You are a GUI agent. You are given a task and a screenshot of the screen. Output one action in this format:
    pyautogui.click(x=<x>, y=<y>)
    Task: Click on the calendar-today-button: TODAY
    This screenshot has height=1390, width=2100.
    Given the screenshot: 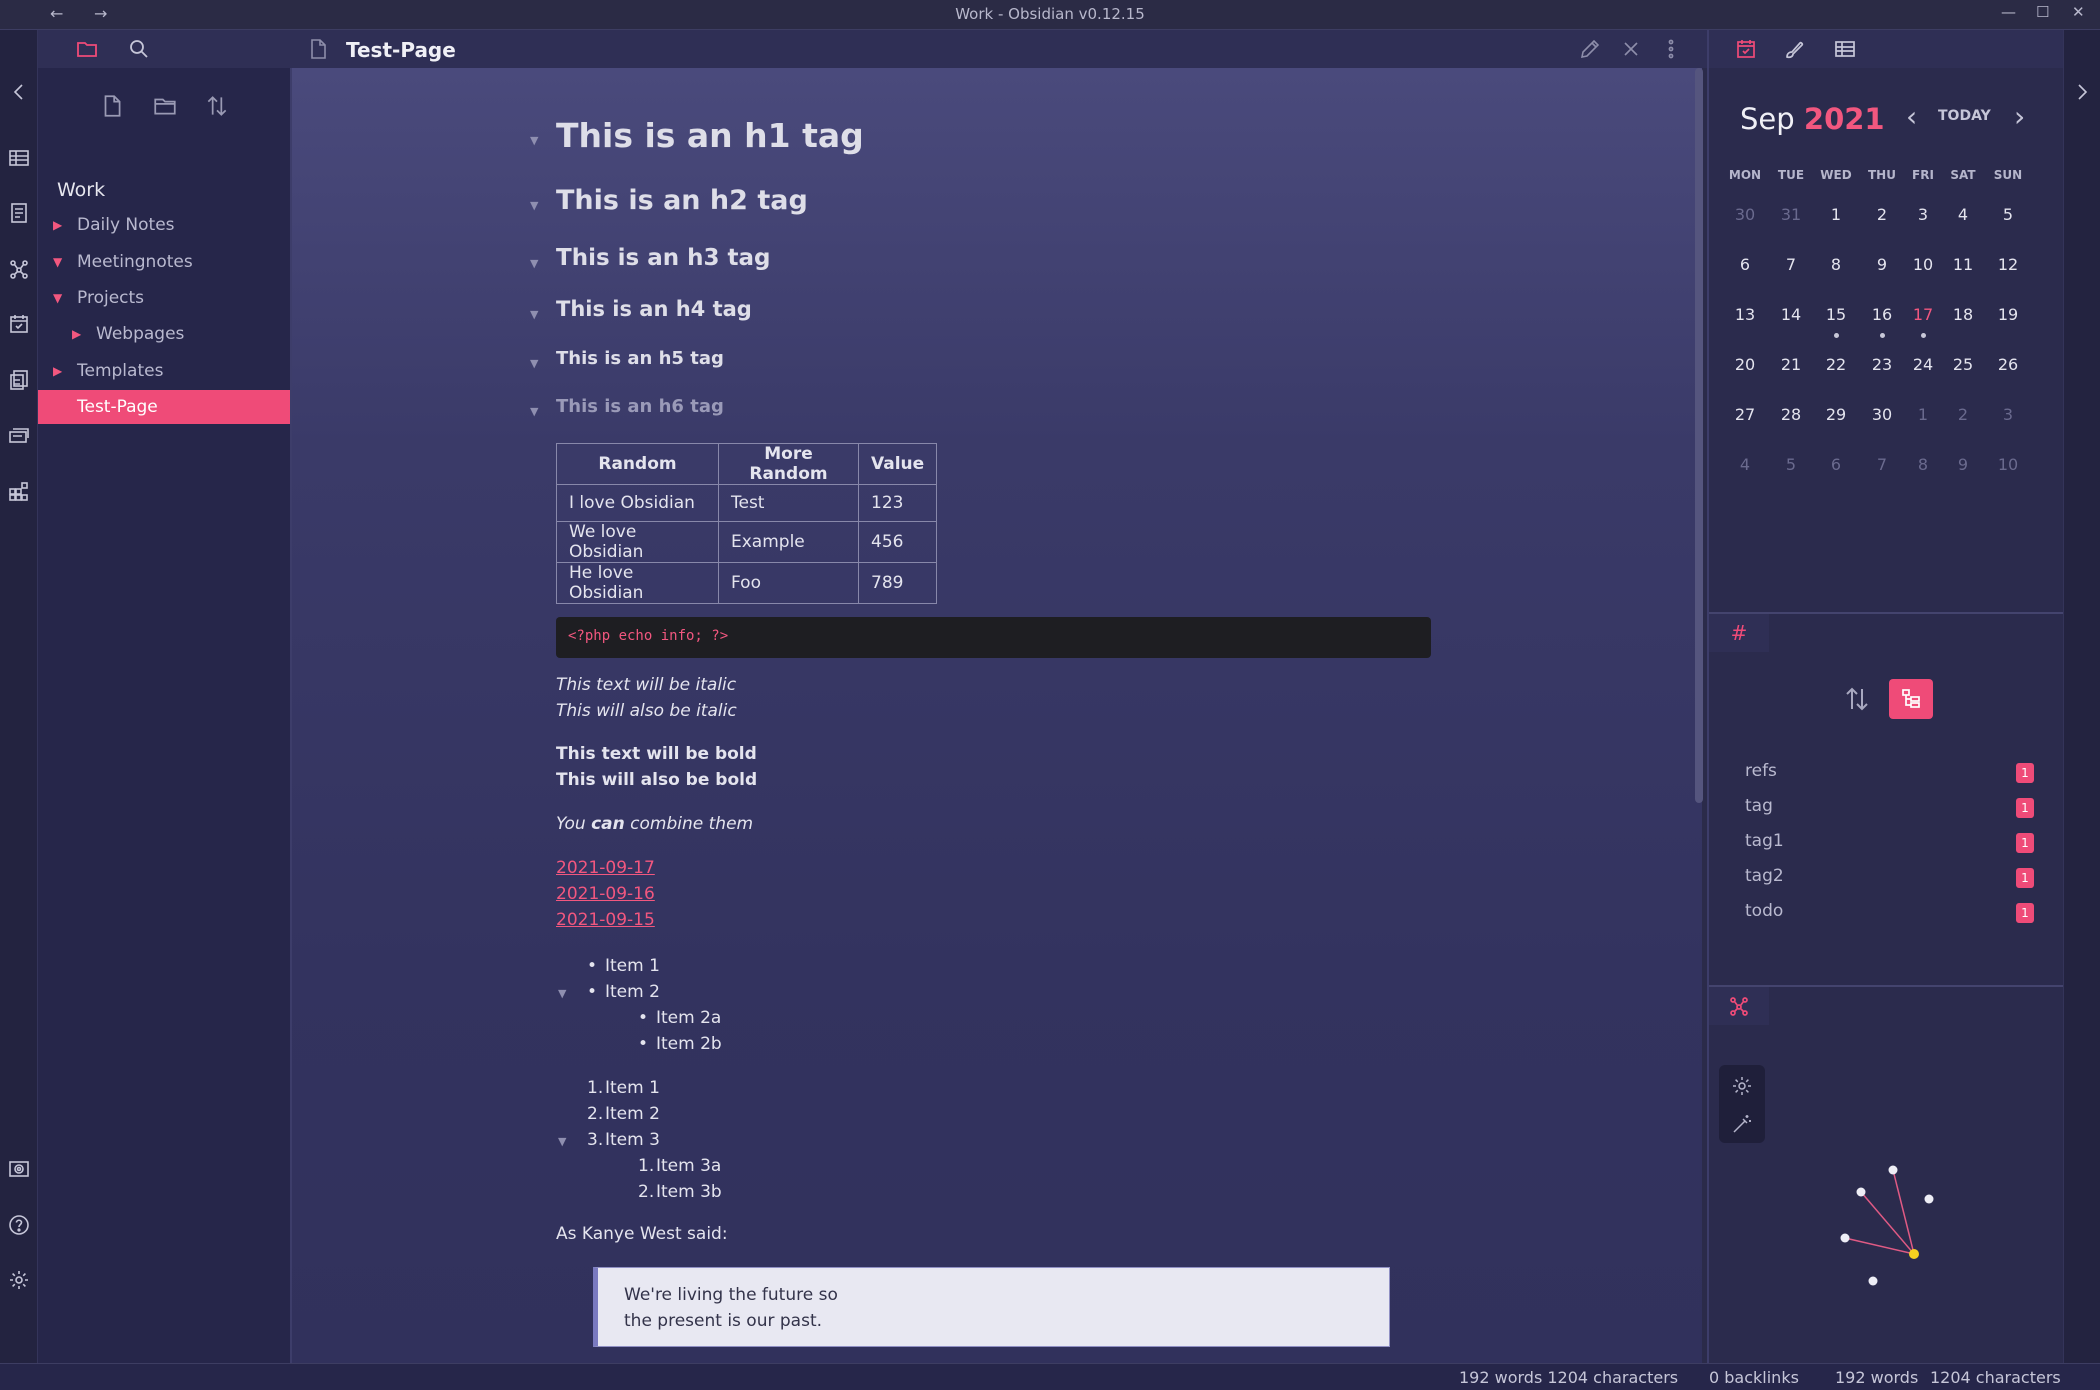 What is the action you would take?
    pyautogui.click(x=1964, y=116)
    